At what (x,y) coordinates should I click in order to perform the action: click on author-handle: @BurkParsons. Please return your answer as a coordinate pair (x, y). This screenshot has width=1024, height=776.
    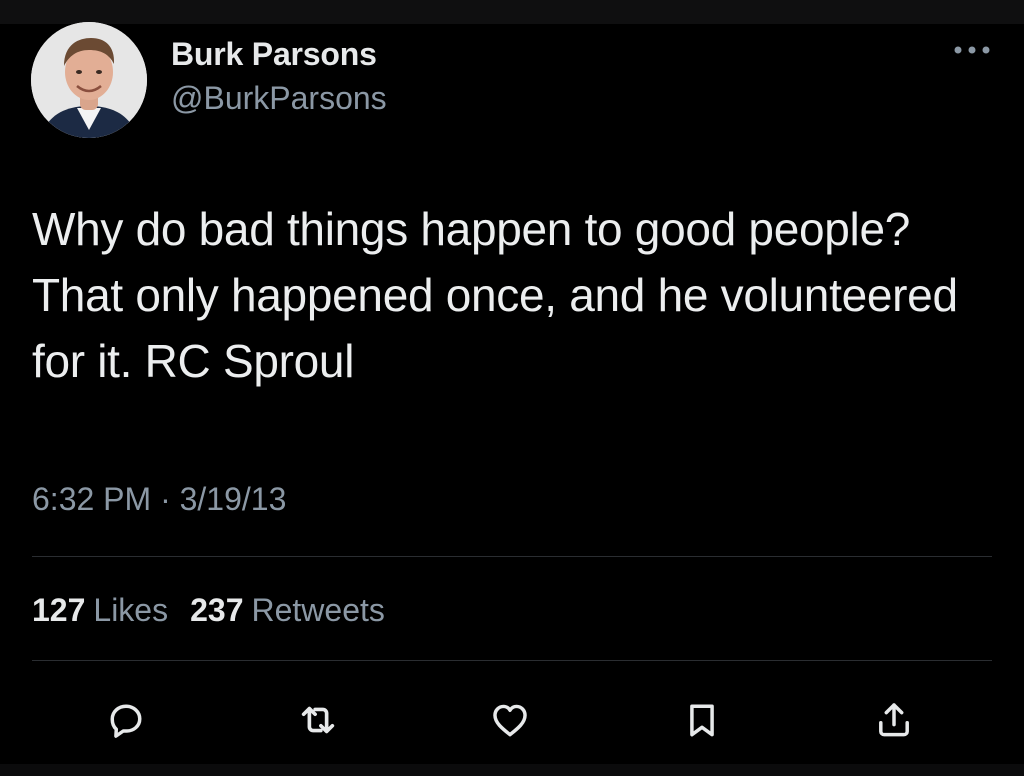
    Looking at the image, I should click on (279, 98).